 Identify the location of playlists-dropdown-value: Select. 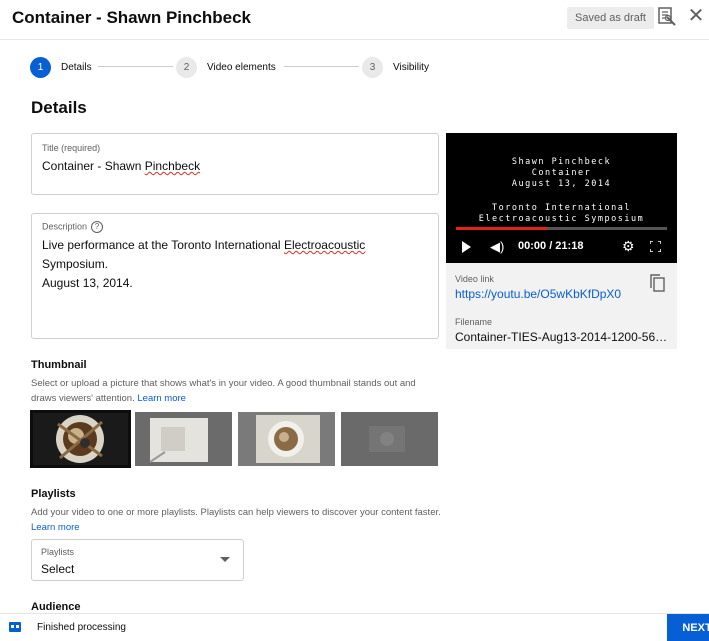
(58, 569).